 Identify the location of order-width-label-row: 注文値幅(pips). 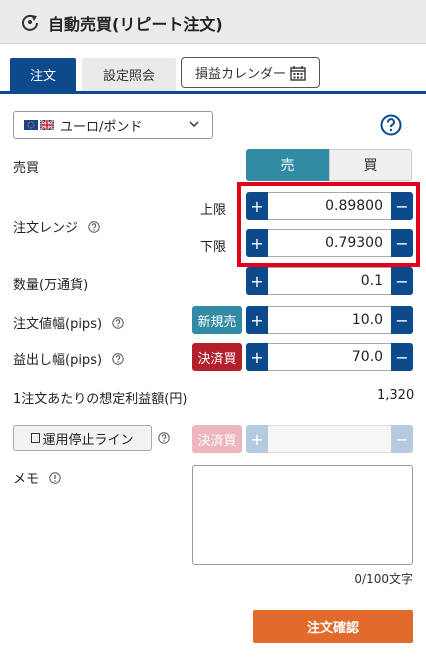
(68, 322).